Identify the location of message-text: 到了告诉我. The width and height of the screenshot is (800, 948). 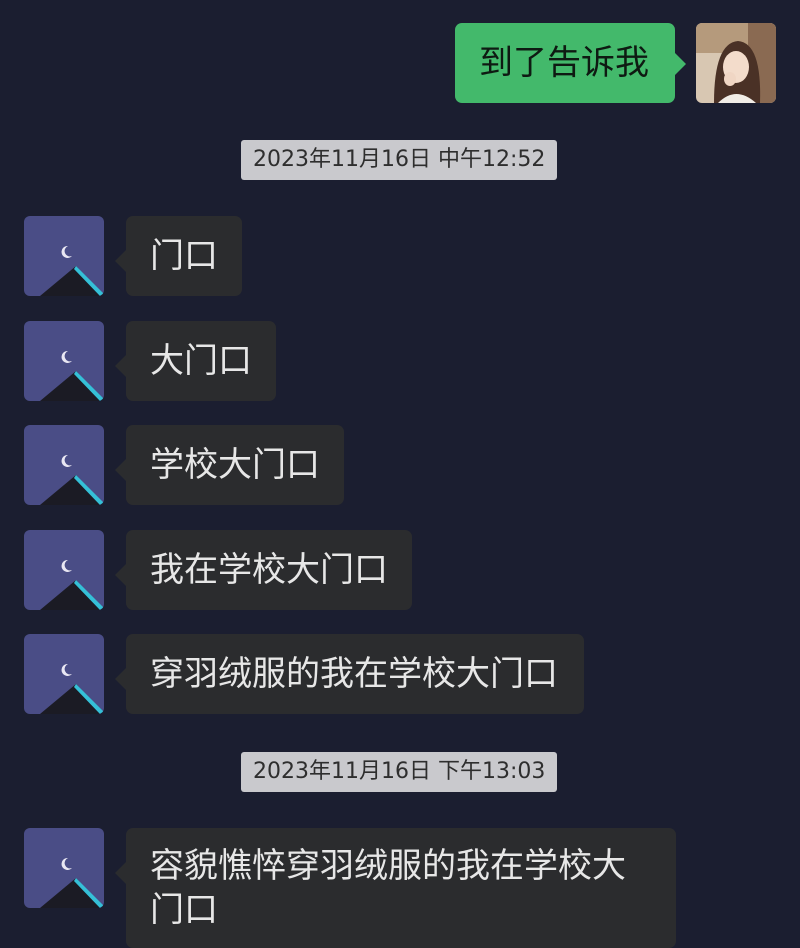
(564, 63).